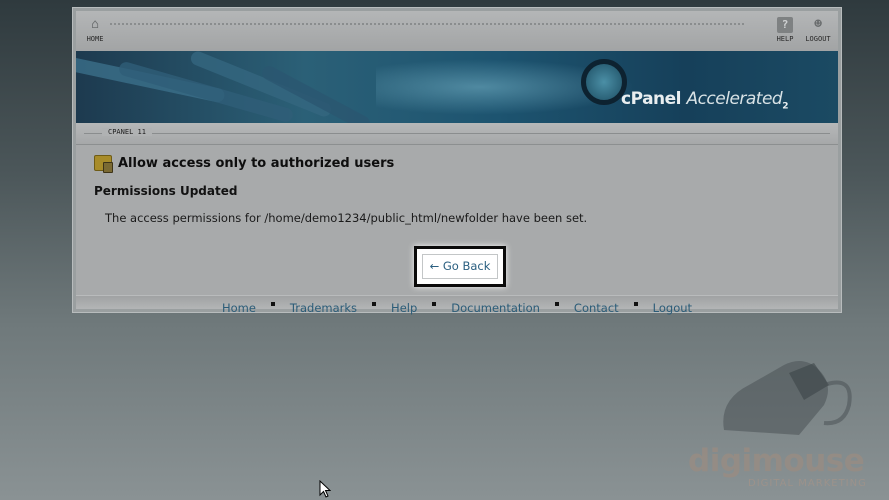 The height and width of the screenshot is (500, 889). Describe the element at coordinates (787, 398) in the screenshot. I see `mouse-logo-icon` at that location.